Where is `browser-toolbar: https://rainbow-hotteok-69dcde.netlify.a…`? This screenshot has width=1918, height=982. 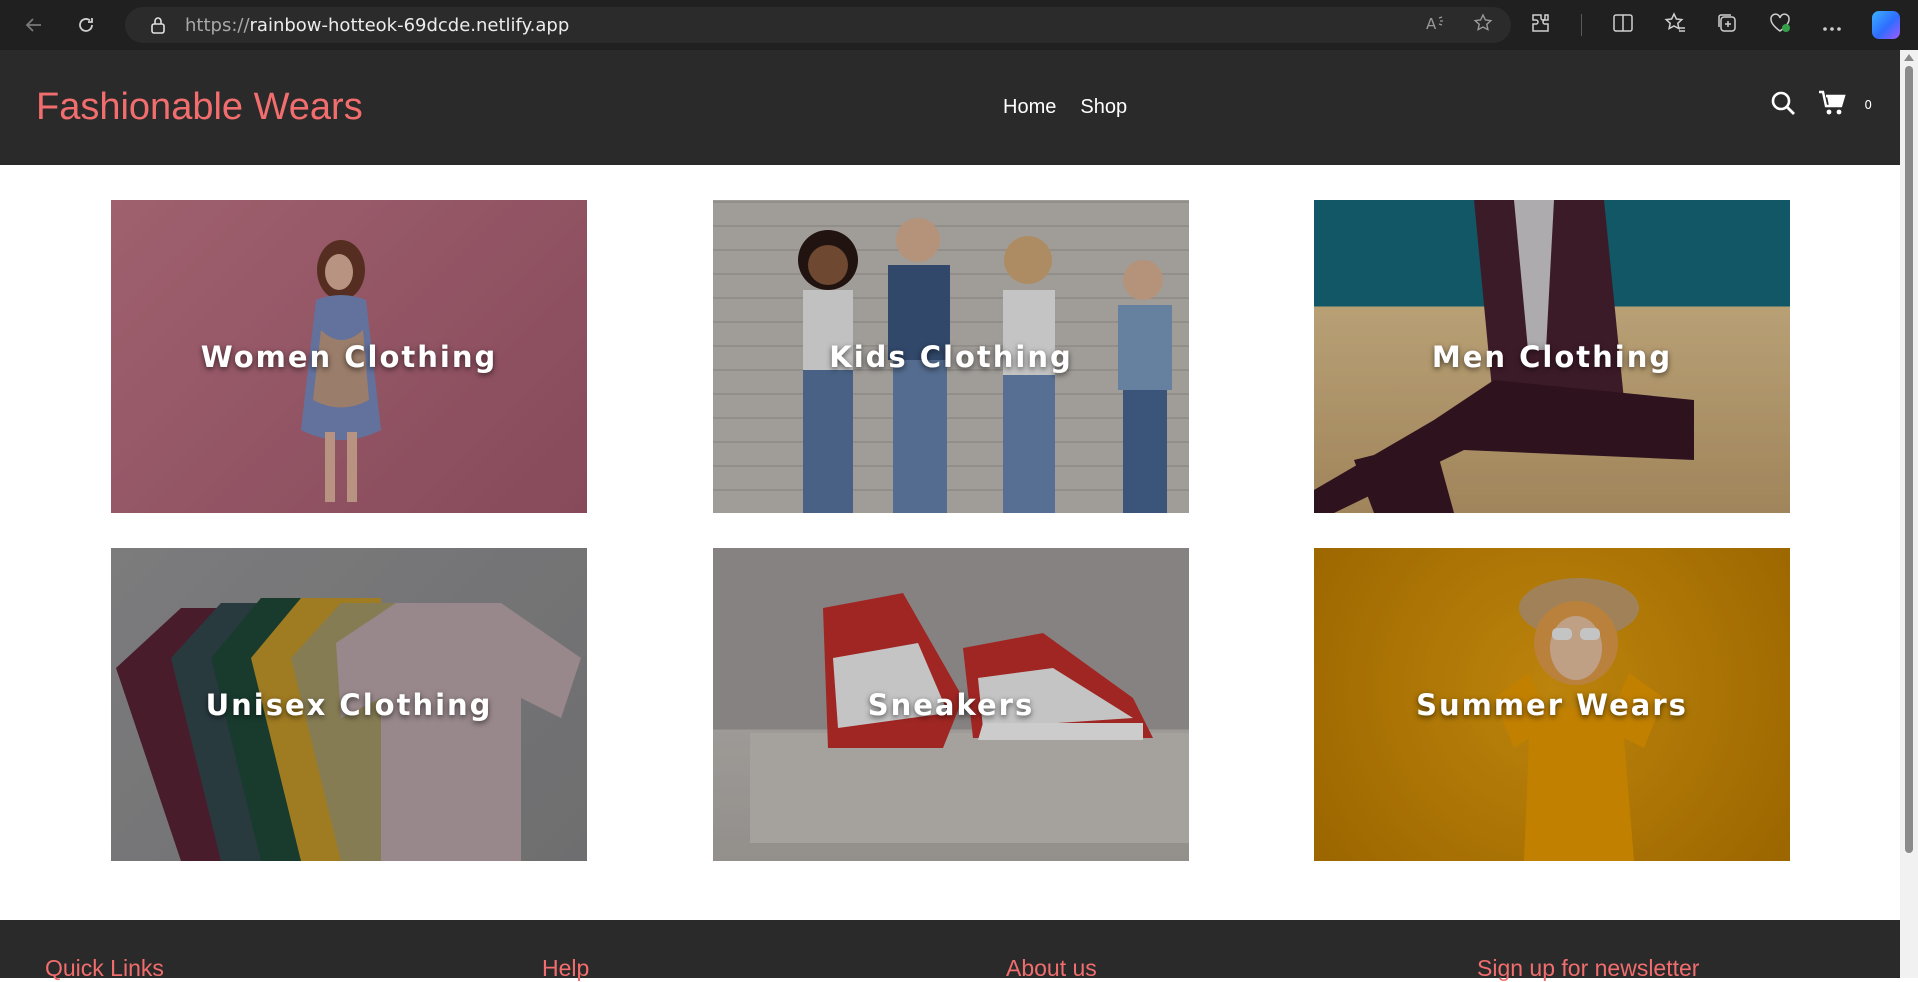 browser-toolbar: https://rainbow-hotteok-69dcde.netlify.a… is located at coordinates (959, 25).